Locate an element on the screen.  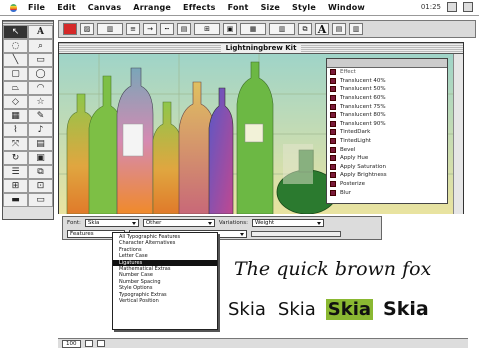
pattern-icon: ▨ is located at coordinates (87, 29).